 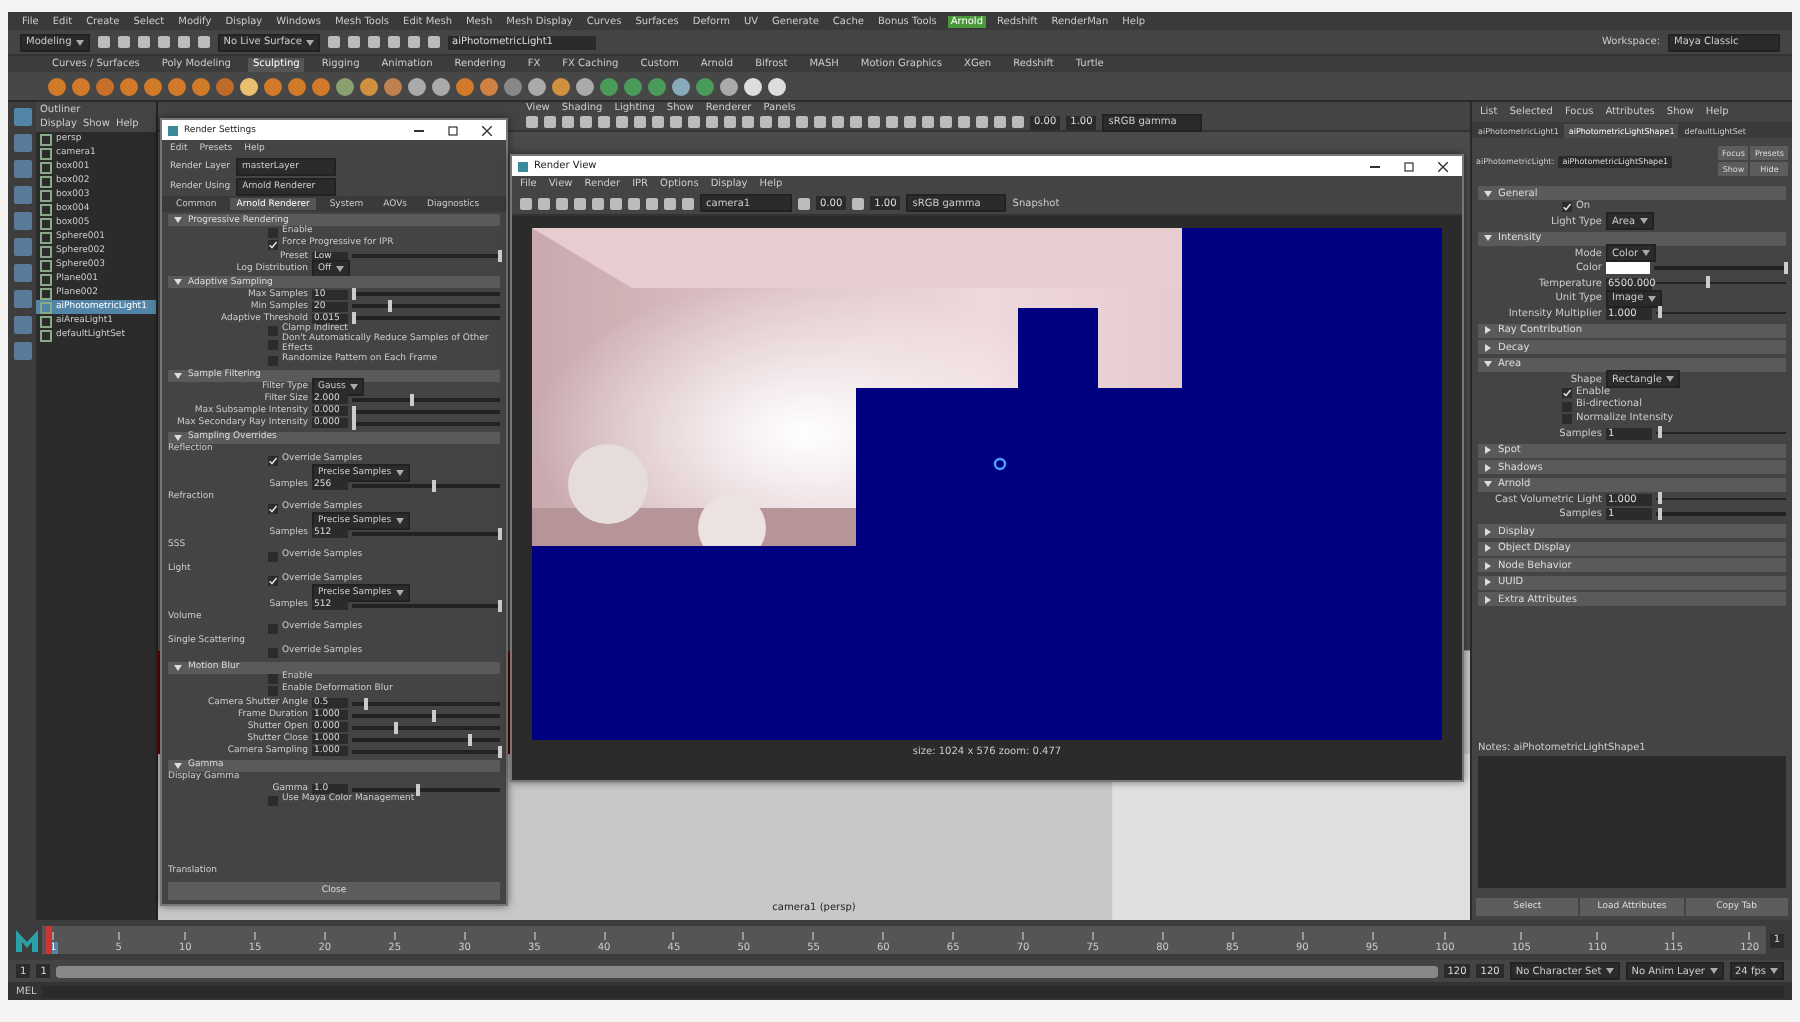 I want to click on current-time-marker, so click(x=49, y=940).